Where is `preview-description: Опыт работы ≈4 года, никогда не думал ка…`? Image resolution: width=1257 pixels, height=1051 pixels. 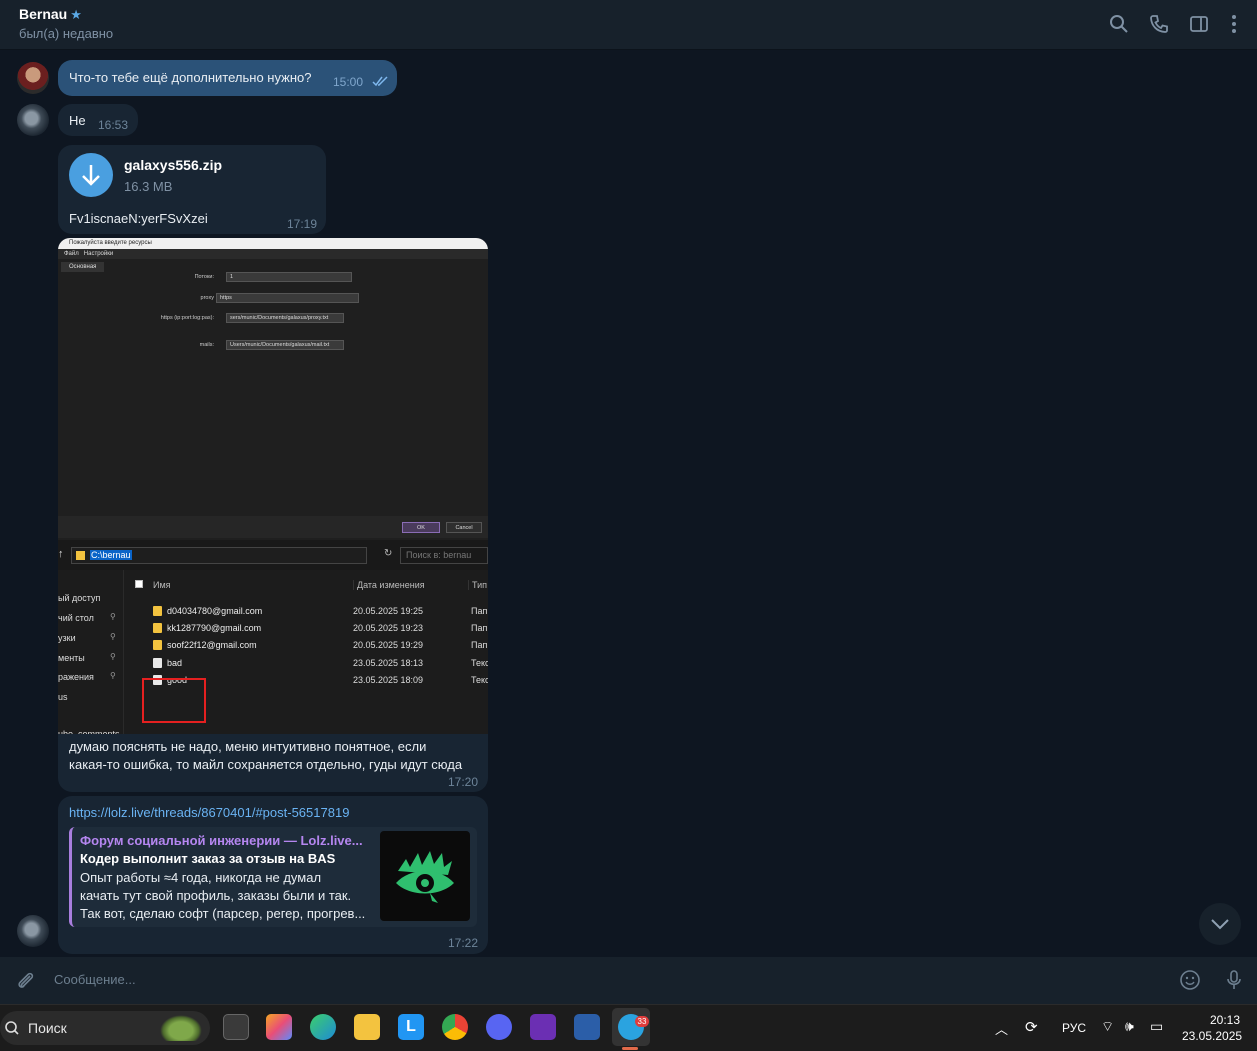
preview-description: Опыт работы ≈4 года, никогда не думал ка… is located at coordinates (227, 896).